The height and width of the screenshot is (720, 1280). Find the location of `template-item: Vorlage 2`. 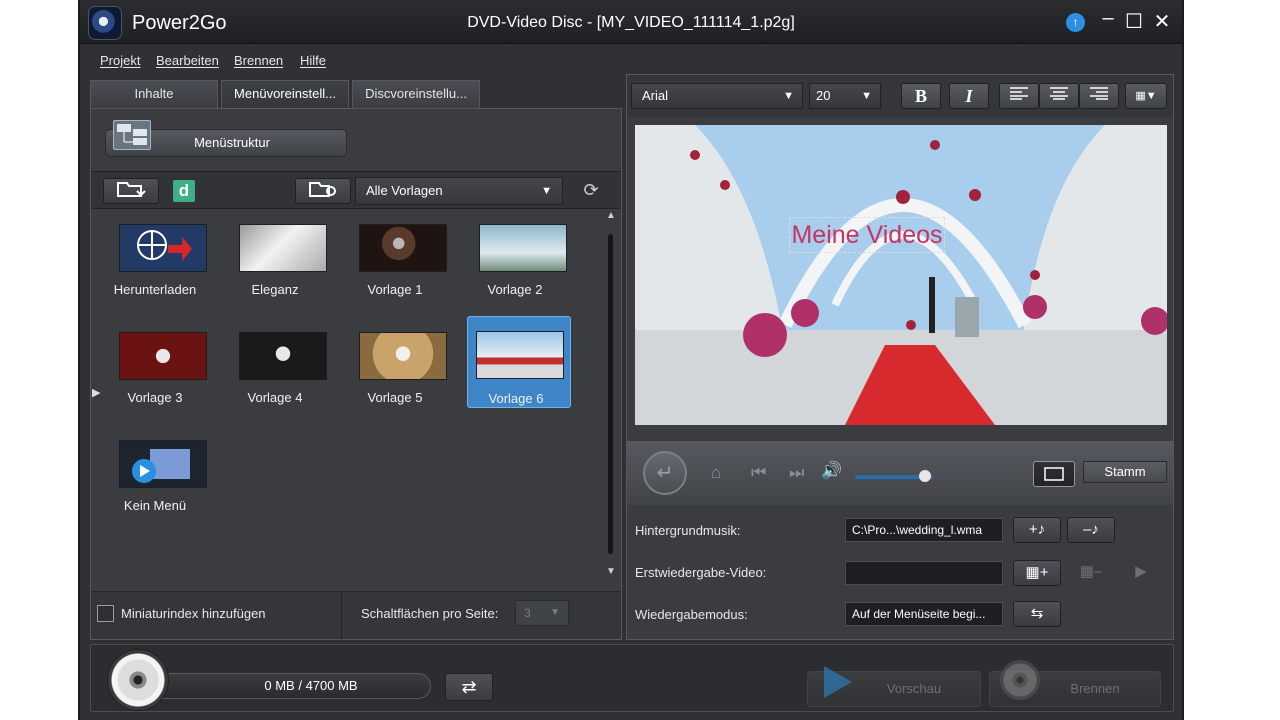

template-item: Vorlage 2 is located at coordinates (515, 264).